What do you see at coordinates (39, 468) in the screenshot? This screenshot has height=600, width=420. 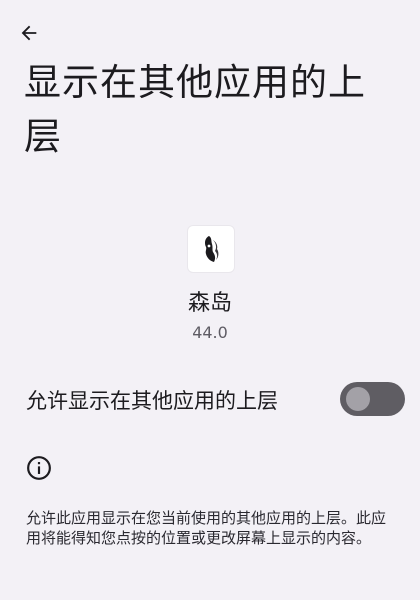 I see `info-icon` at bounding box center [39, 468].